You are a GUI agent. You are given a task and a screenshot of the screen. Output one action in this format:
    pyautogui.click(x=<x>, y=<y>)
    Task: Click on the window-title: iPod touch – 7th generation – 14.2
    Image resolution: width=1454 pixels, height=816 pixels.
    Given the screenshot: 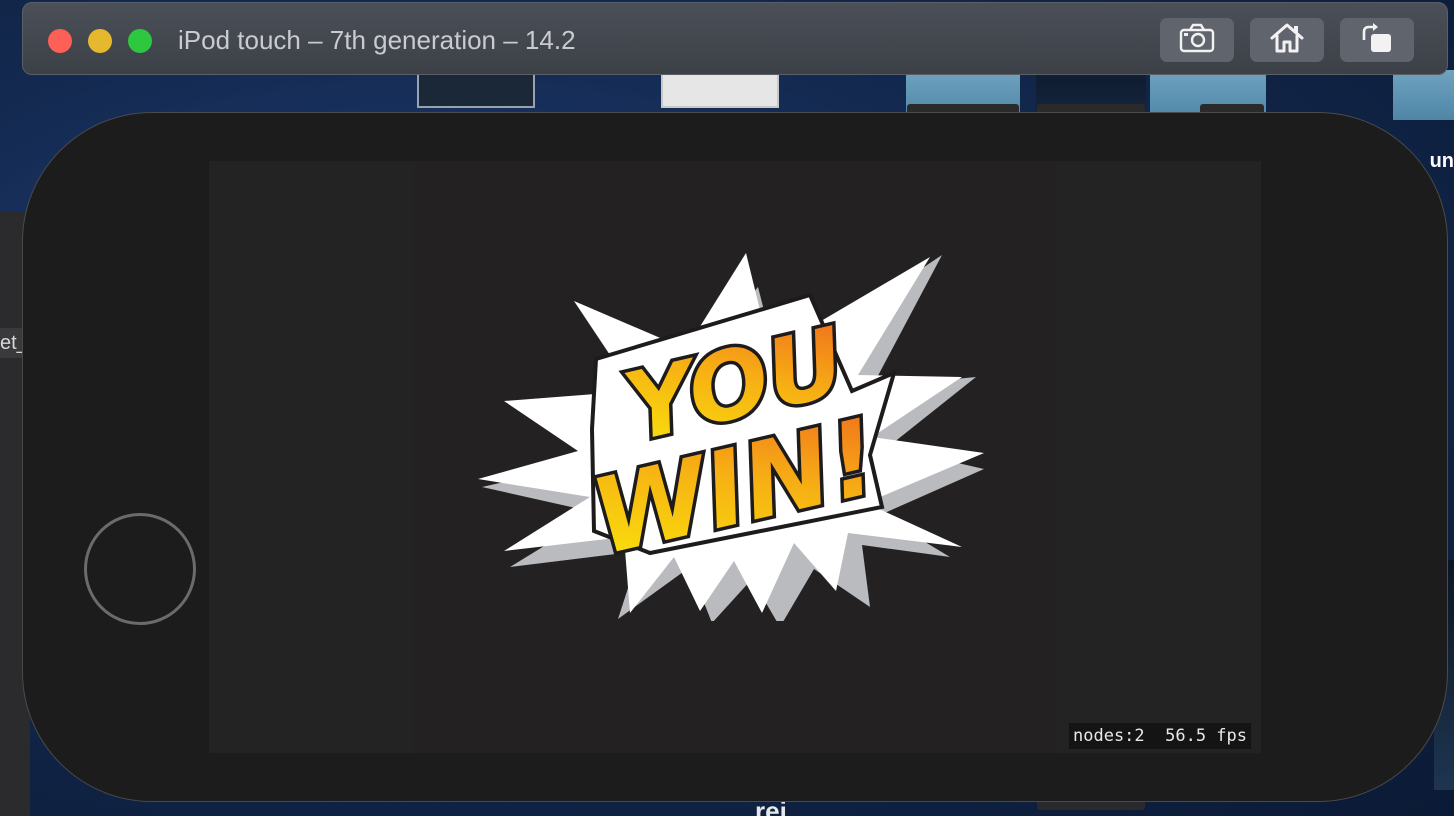 What is the action you would take?
    pyautogui.click(x=377, y=40)
    